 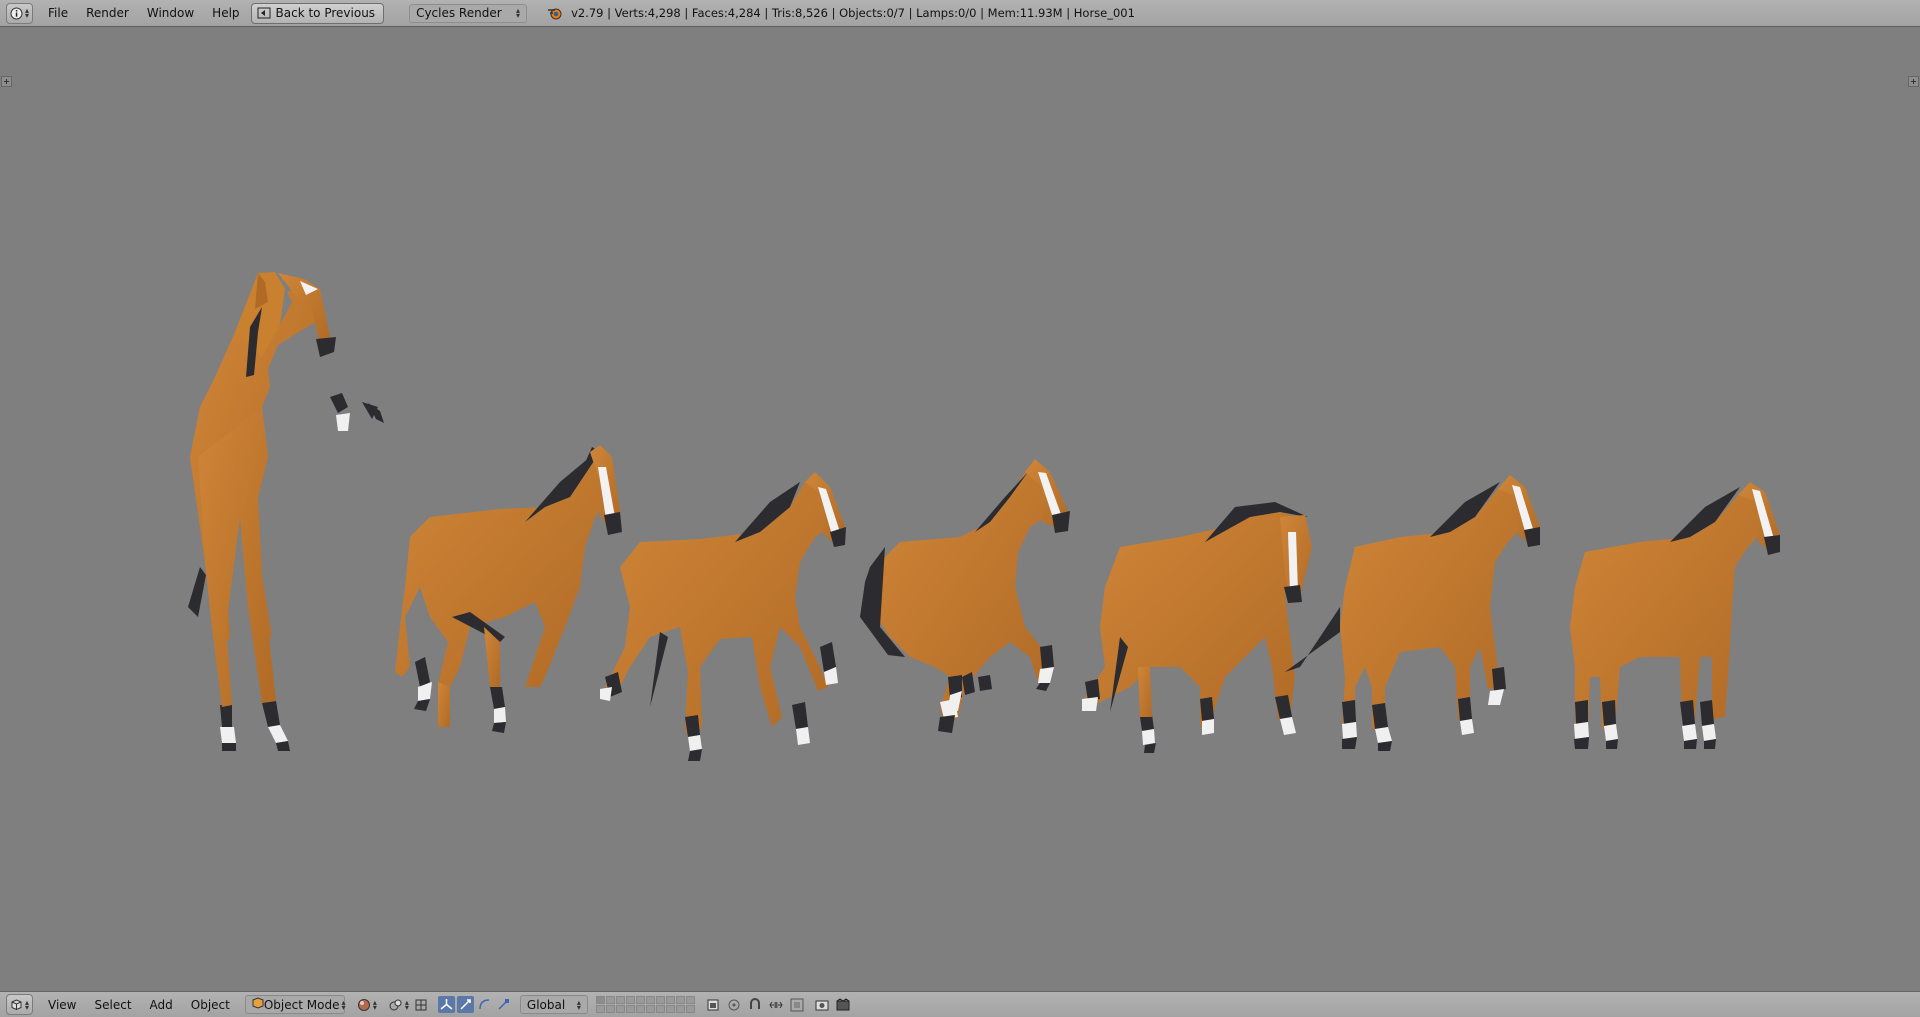 I want to click on menu-window: Window, so click(x=170, y=13).